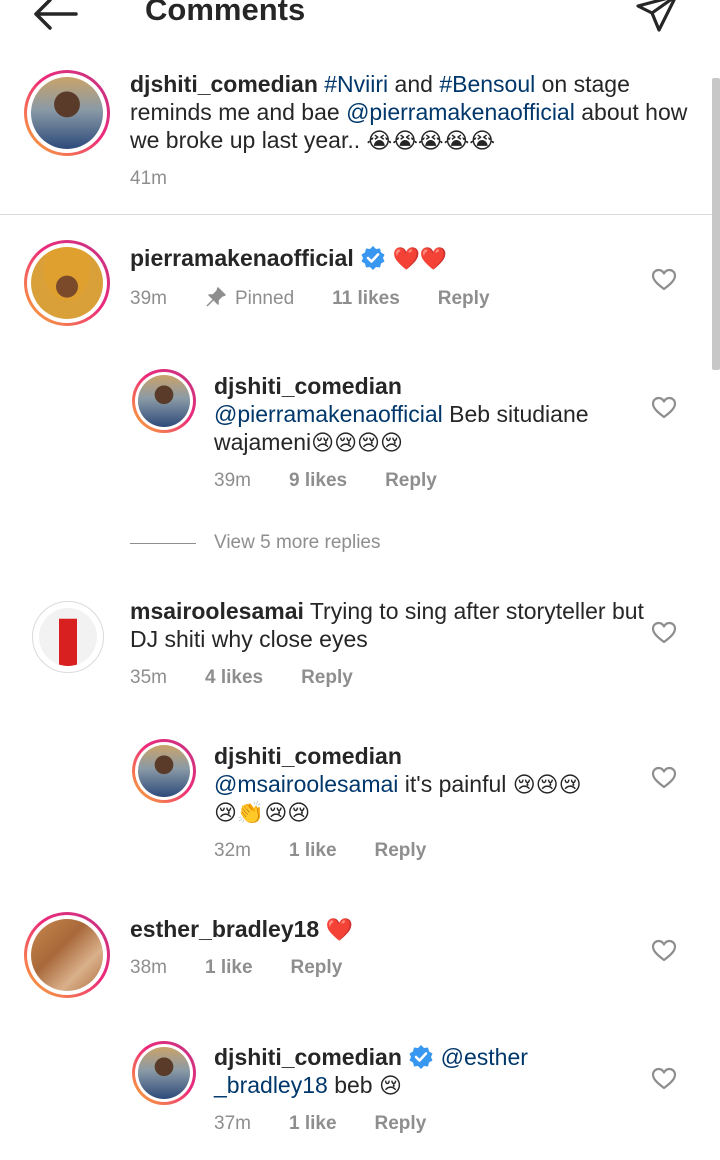 The height and width of the screenshot is (1160, 720). What do you see at coordinates (148, 967) in the screenshot?
I see `timestamp: 38m` at bounding box center [148, 967].